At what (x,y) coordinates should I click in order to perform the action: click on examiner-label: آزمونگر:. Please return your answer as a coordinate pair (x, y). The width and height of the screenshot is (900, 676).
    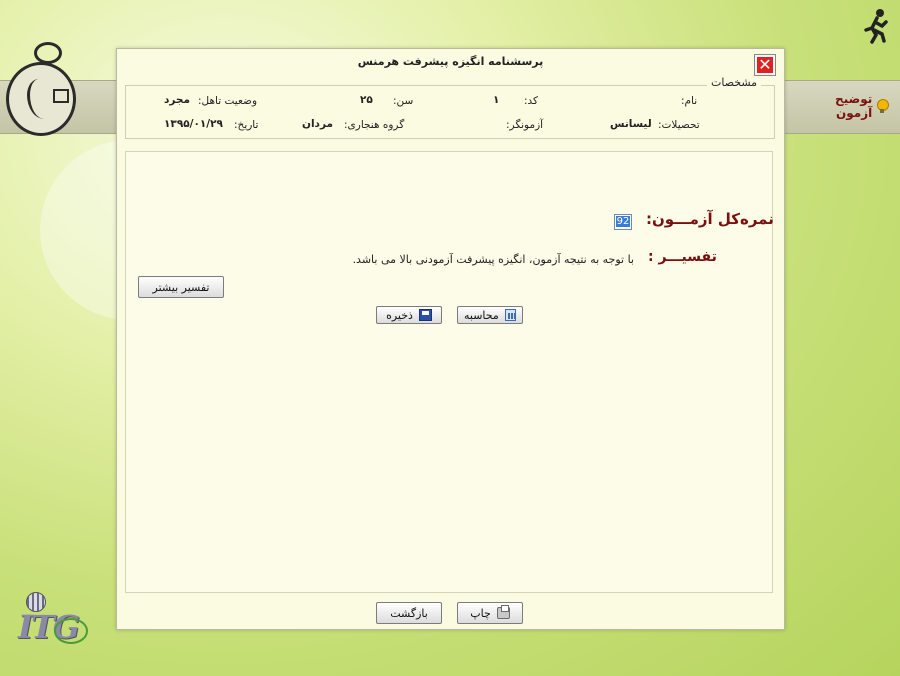
    Looking at the image, I should click on (525, 125).